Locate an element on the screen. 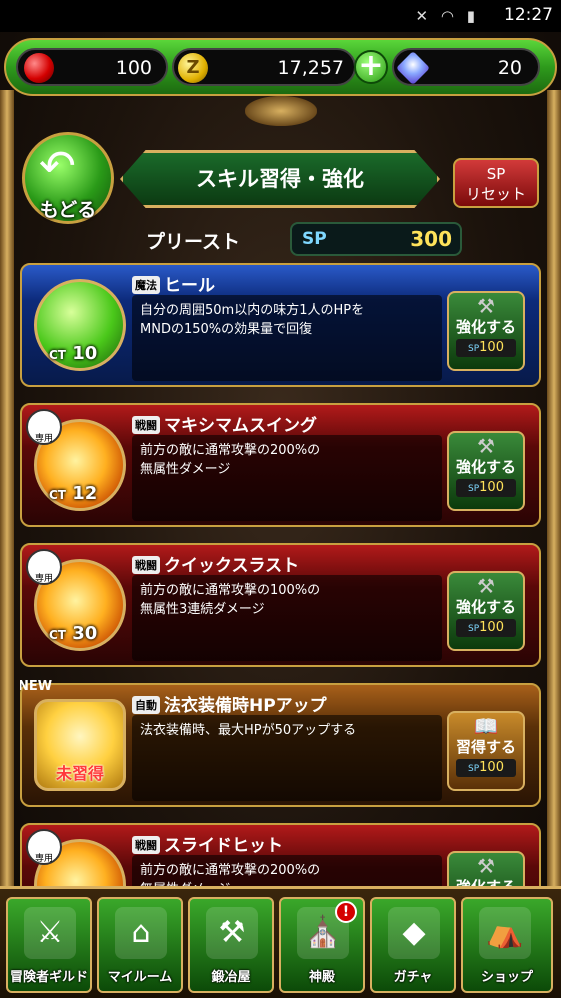 This screenshot has height=998, width=561. add-currency-button: + is located at coordinates (371, 67).